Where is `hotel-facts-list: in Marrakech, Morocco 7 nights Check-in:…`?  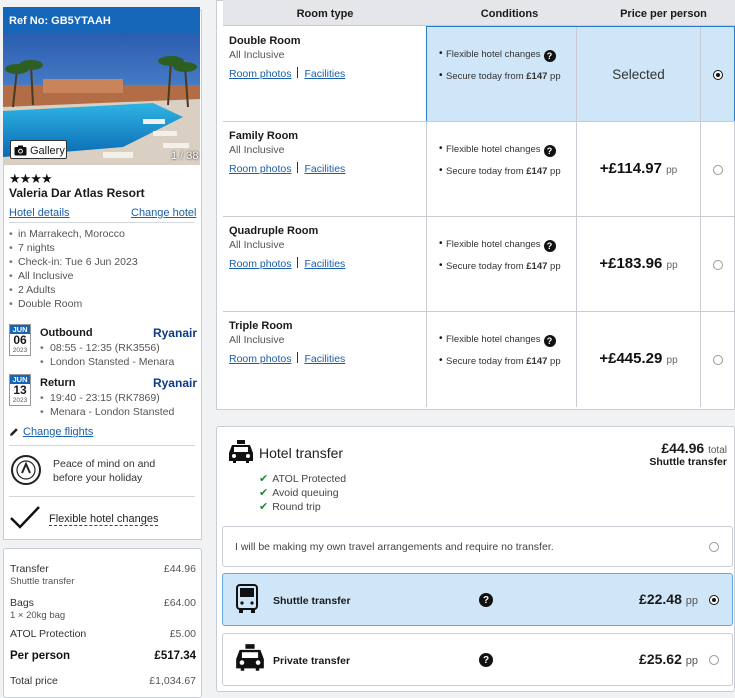
hotel-facts-list: in Marrakech, Morocco 7 nights Check-in:… is located at coordinates (73, 270).